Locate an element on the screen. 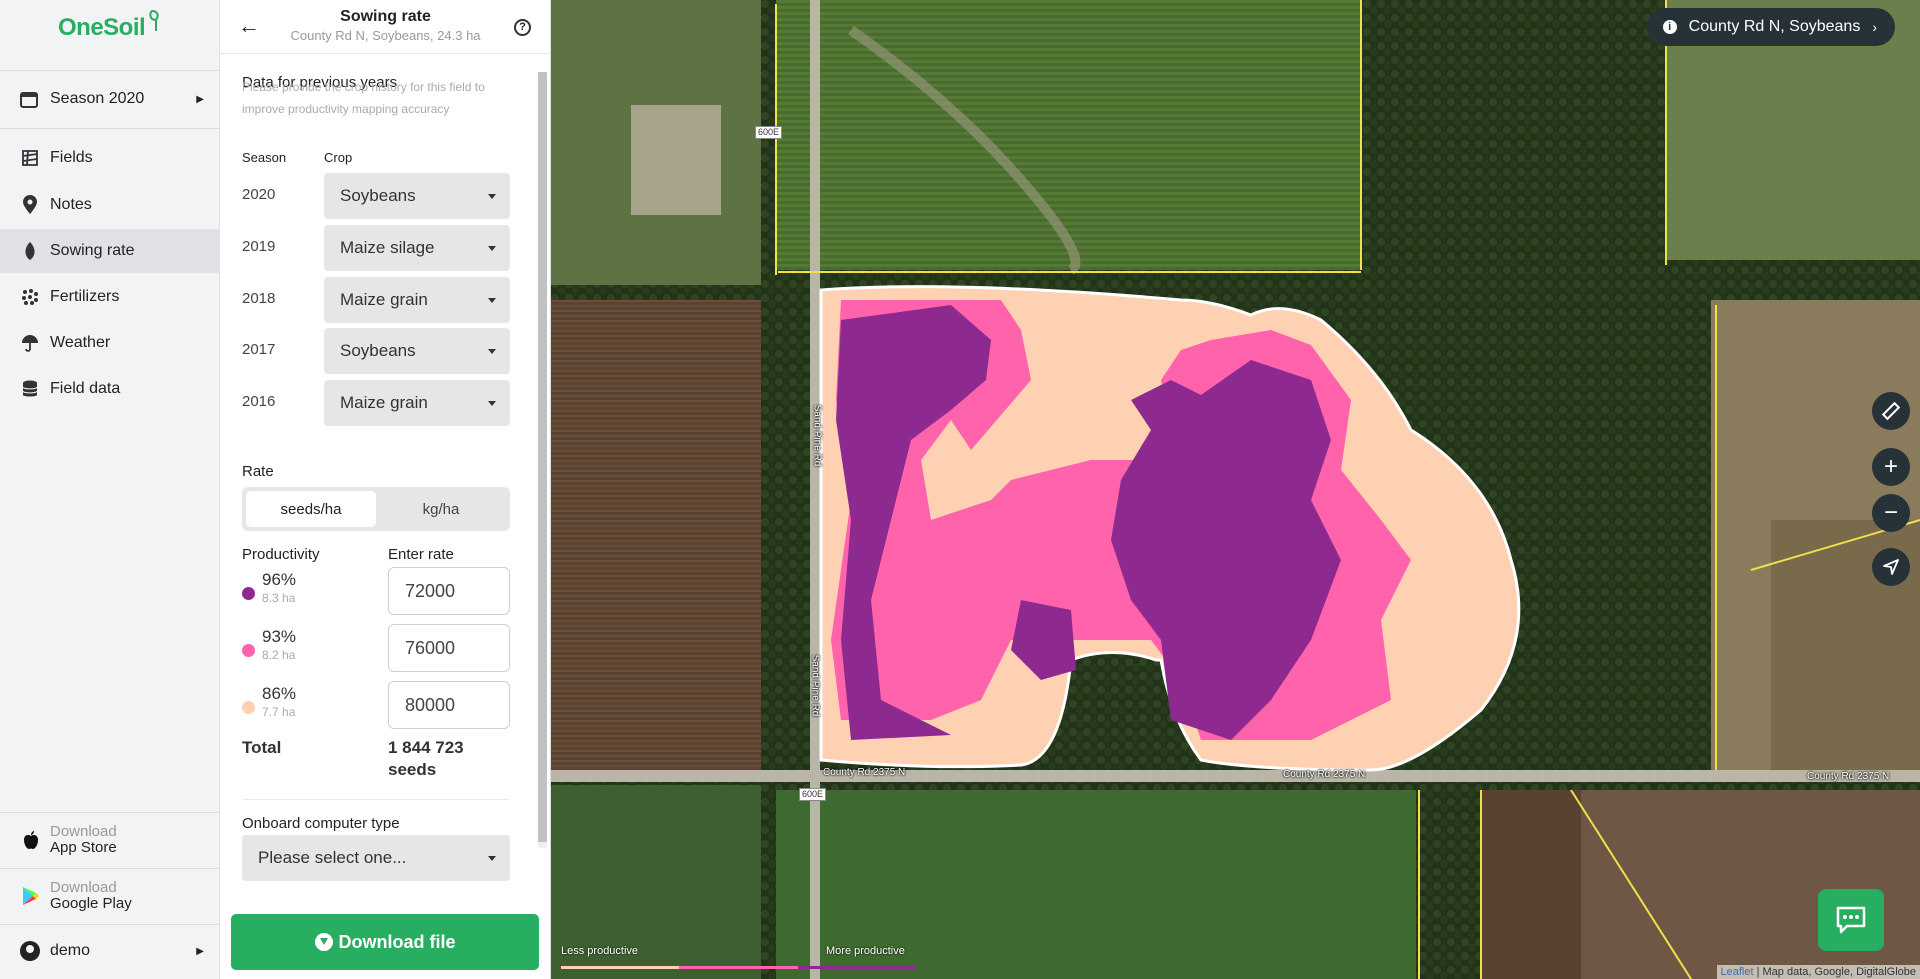 This screenshot has width=1920, height=979. legend-segment-high is located at coordinates (856, 967).